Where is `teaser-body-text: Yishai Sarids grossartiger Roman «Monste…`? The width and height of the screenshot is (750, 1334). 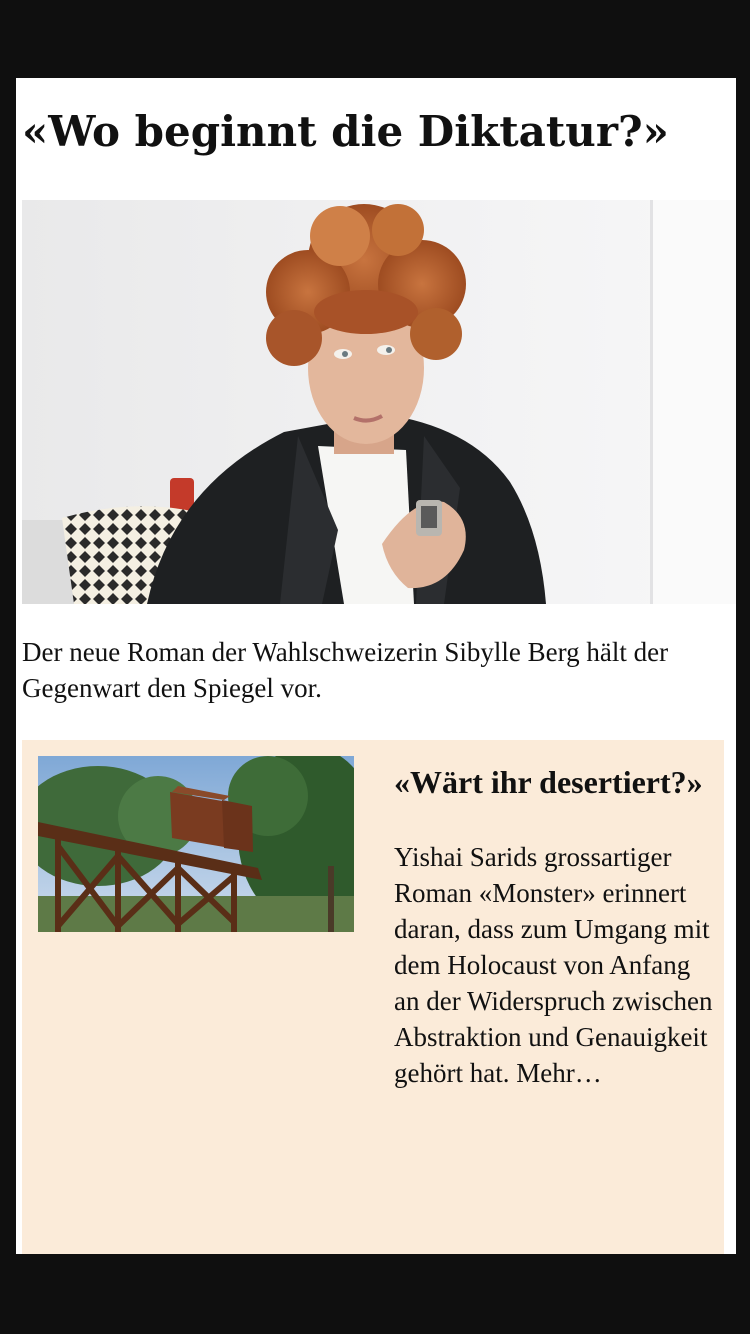 teaser-body-text: Yishai Sarids grossartiger Roman «Monste… is located at coordinates (553, 965).